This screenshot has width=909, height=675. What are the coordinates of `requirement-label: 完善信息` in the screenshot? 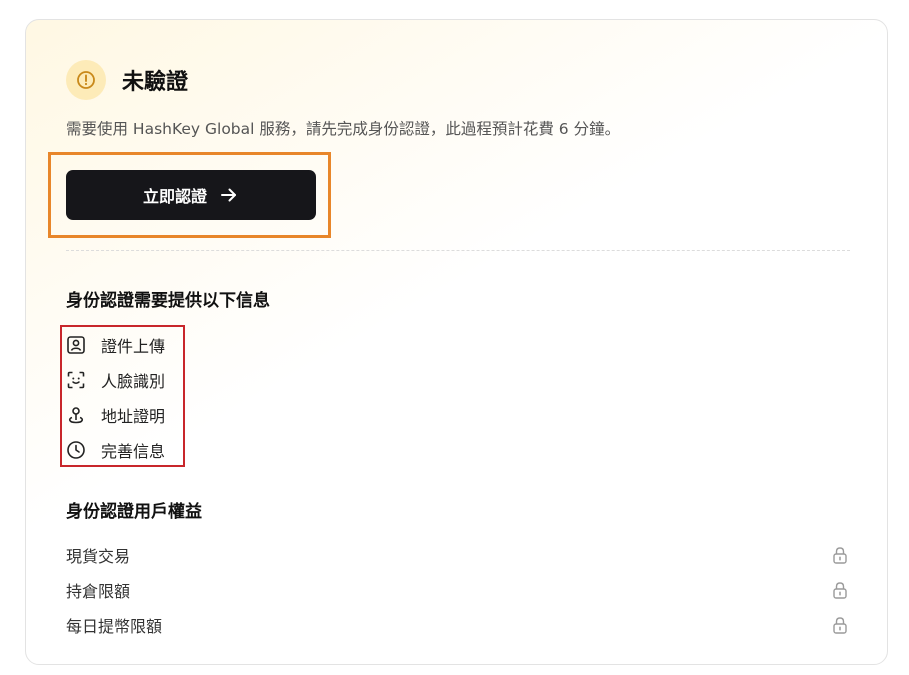 It's located at (133, 451).